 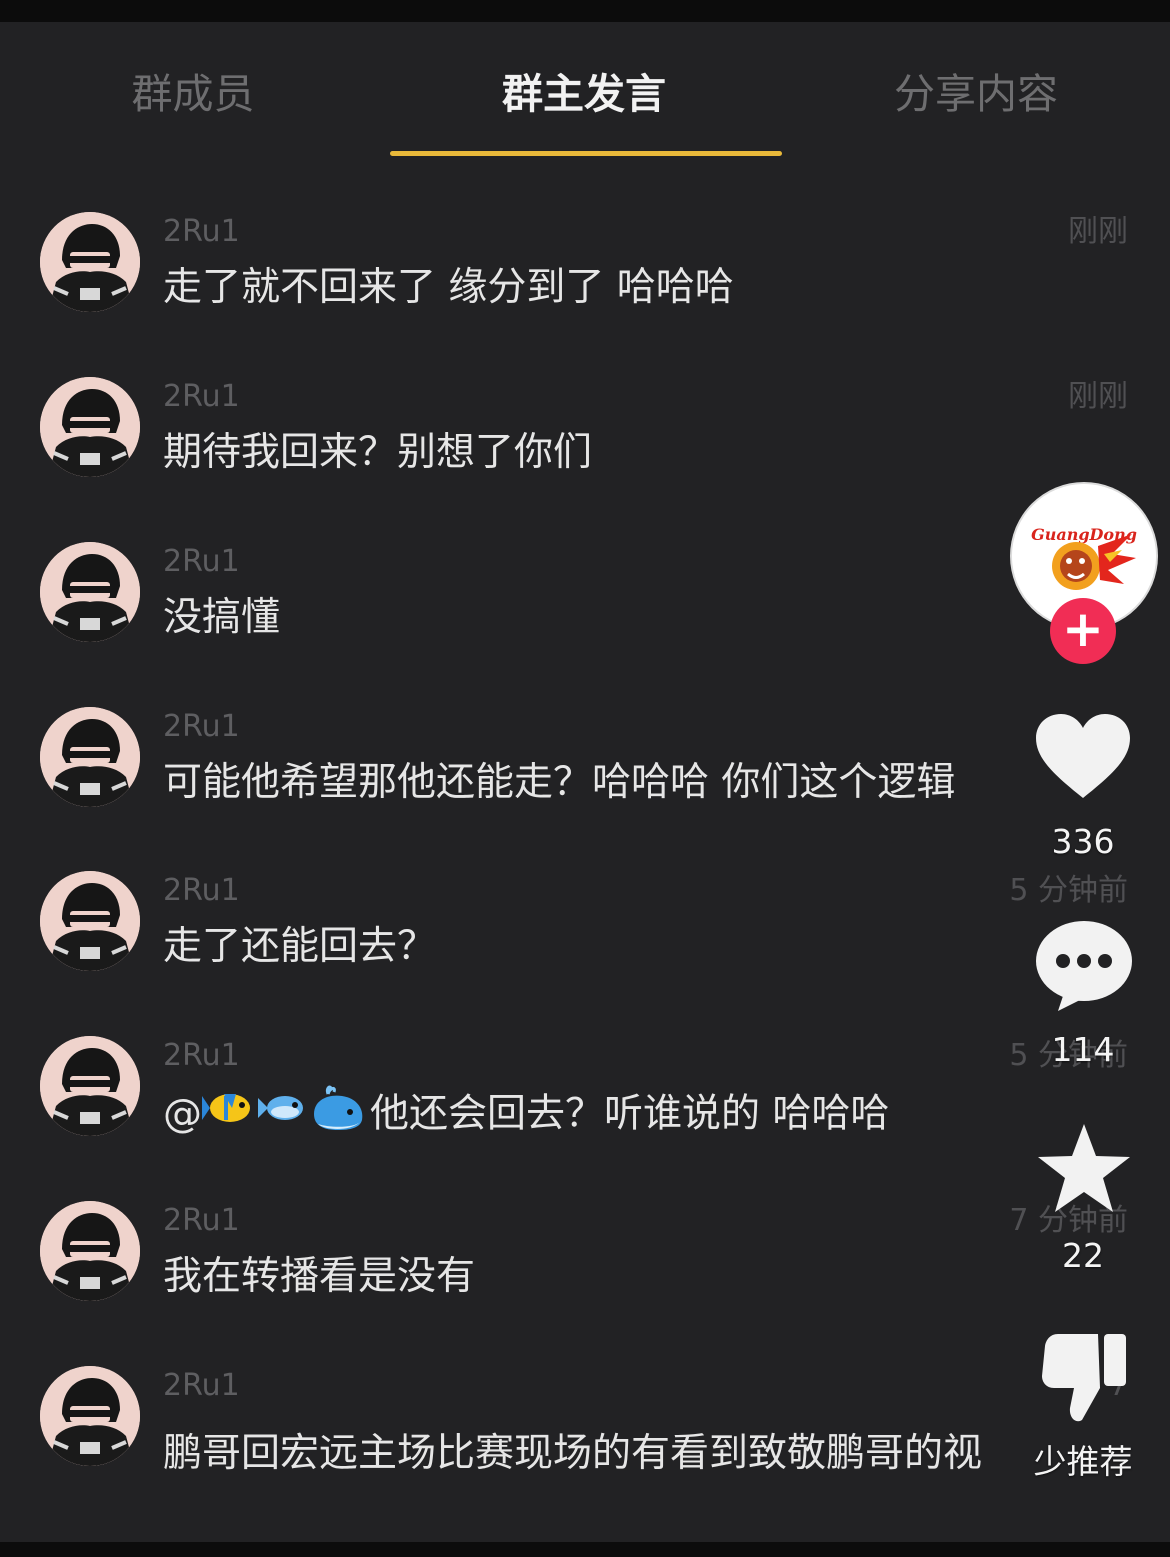 I want to click on bottom-bar, so click(x=585, y=1549).